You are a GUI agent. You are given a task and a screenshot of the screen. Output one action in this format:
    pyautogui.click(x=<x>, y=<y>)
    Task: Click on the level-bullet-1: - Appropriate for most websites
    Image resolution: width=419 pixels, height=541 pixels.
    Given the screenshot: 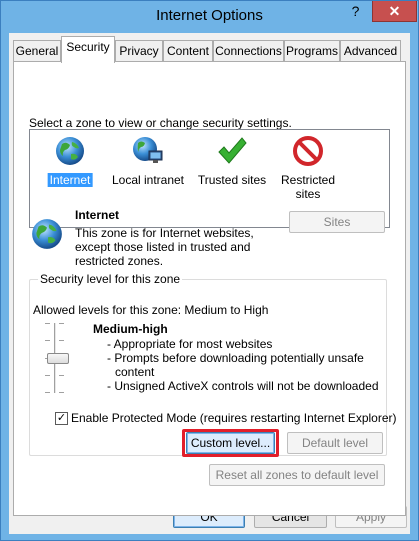 What is the action you would take?
    pyautogui.click(x=190, y=344)
    